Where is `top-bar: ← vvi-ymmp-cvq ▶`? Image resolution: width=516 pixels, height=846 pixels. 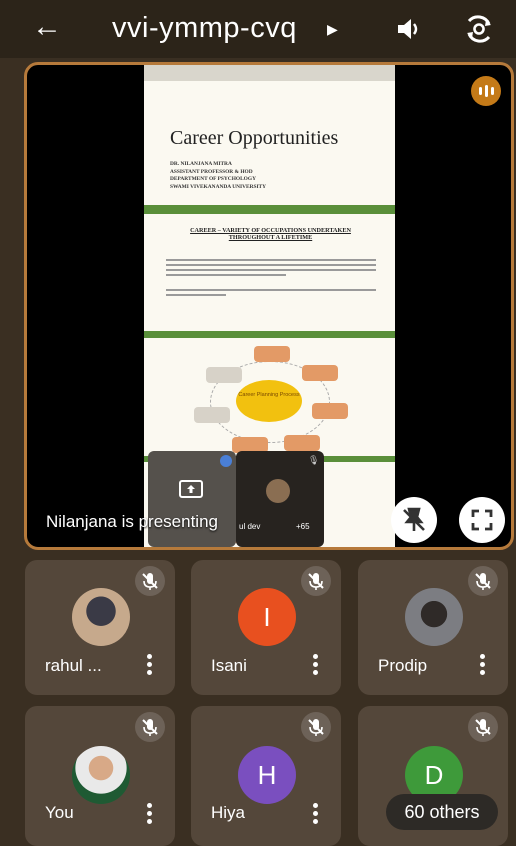 top-bar: ← vvi-ymmp-cvq ▶ is located at coordinates (258, 29).